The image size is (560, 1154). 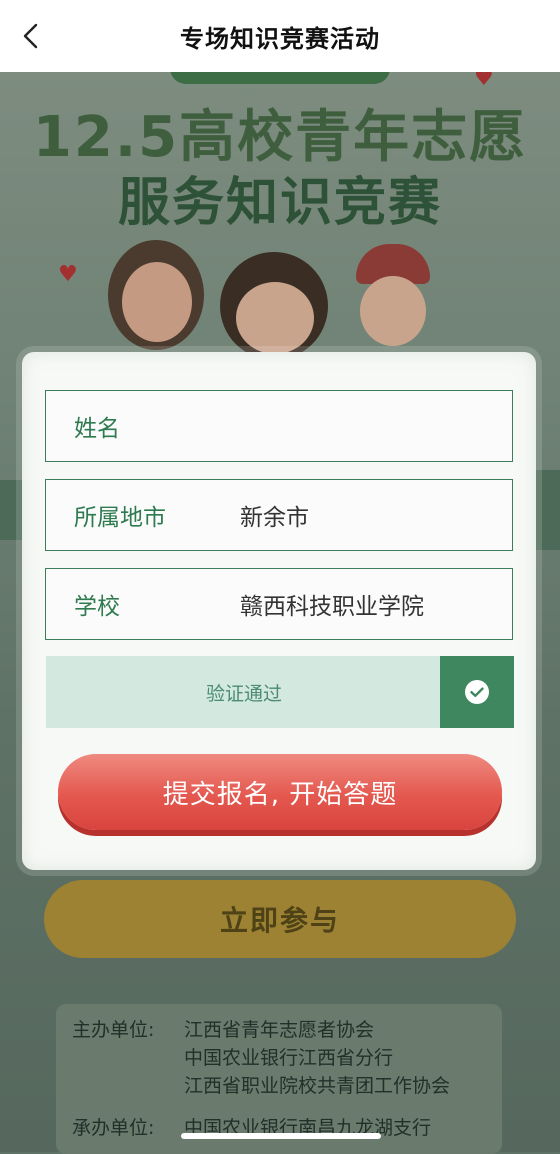 What do you see at coordinates (113, 1128) in the screenshot?
I see `organizer-label: 承办单位:` at bounding box center [113, 1128].